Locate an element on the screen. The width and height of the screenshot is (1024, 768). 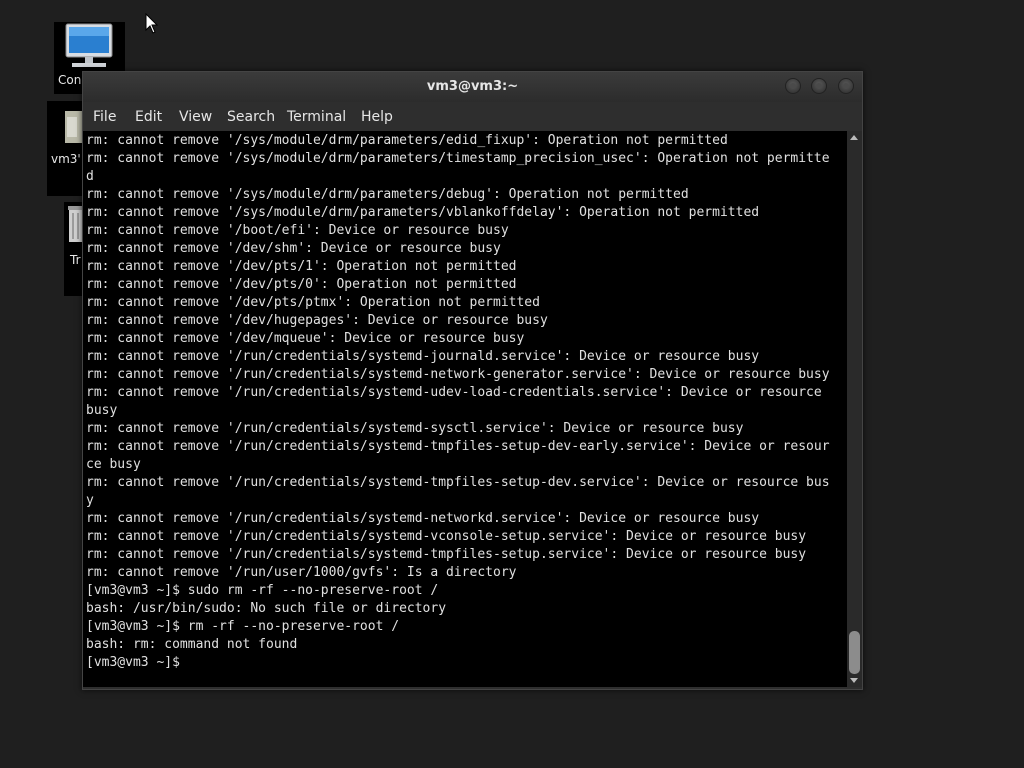
terminal-line: [vm3@vm3 ~]$ rm -rf --no-preserve-root / is located at coordinates (243, 626).